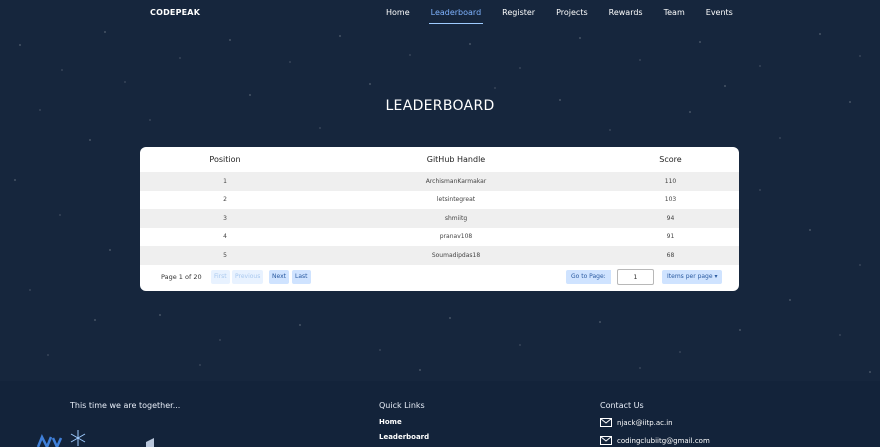 This screenshot has height=447, width=880. What do you see at coordinates (390, 422) in the screenshot?
I see `footer-link-home: Home` at bounding box center [390, 422].